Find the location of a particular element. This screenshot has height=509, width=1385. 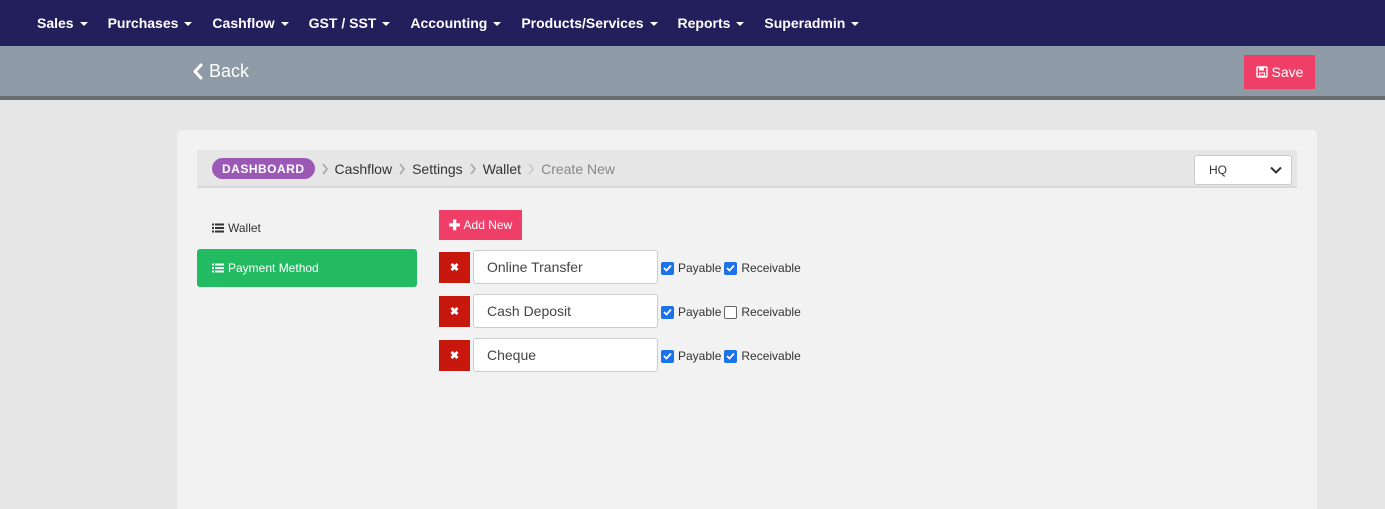

back-button: Back is located at coordinates (220, 71).